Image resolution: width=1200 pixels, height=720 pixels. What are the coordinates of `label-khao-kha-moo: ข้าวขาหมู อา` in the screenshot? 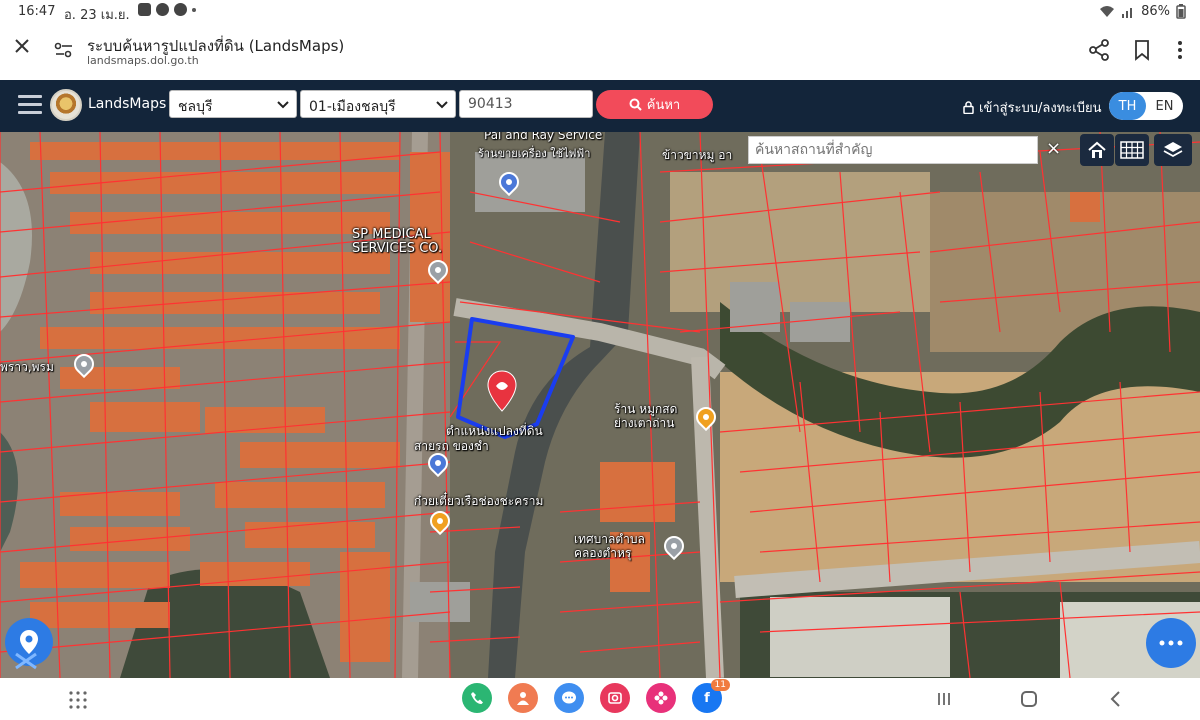 It's located at (697, 155).